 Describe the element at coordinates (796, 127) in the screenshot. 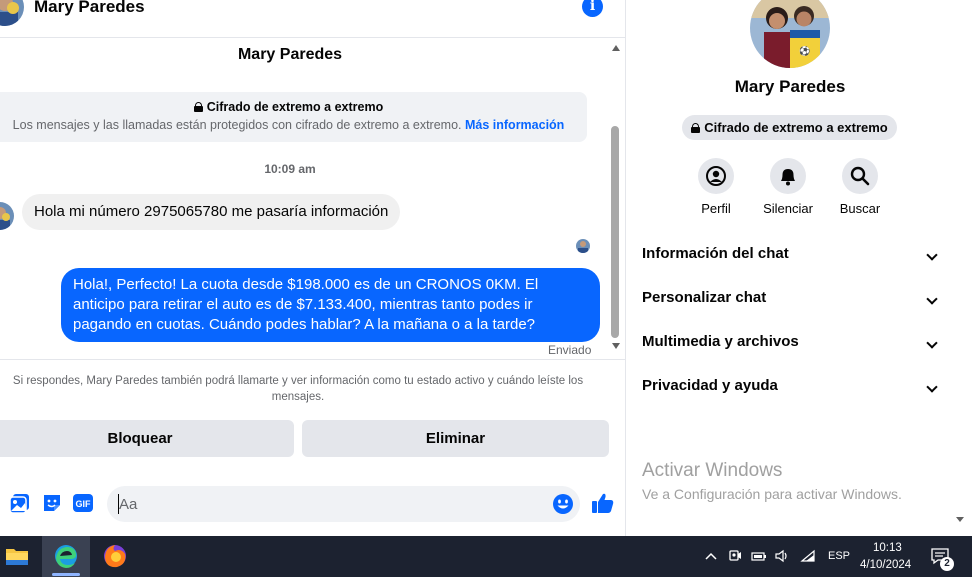

I see `e2e-badge-label: Cifrado de extremo a extremo` at that location.